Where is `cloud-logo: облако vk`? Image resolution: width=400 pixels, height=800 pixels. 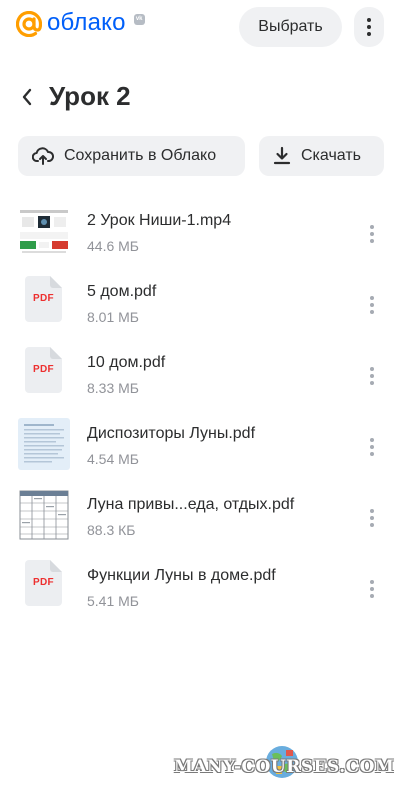 cloud-logo: облако vk is located at coordinates (80, 23).